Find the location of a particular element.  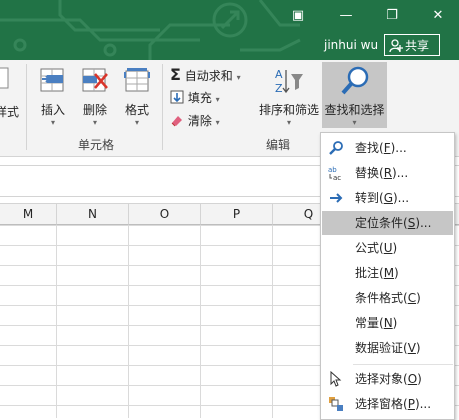

menu-item-label: 选择对象(O) is located at coordinates (388, 379).